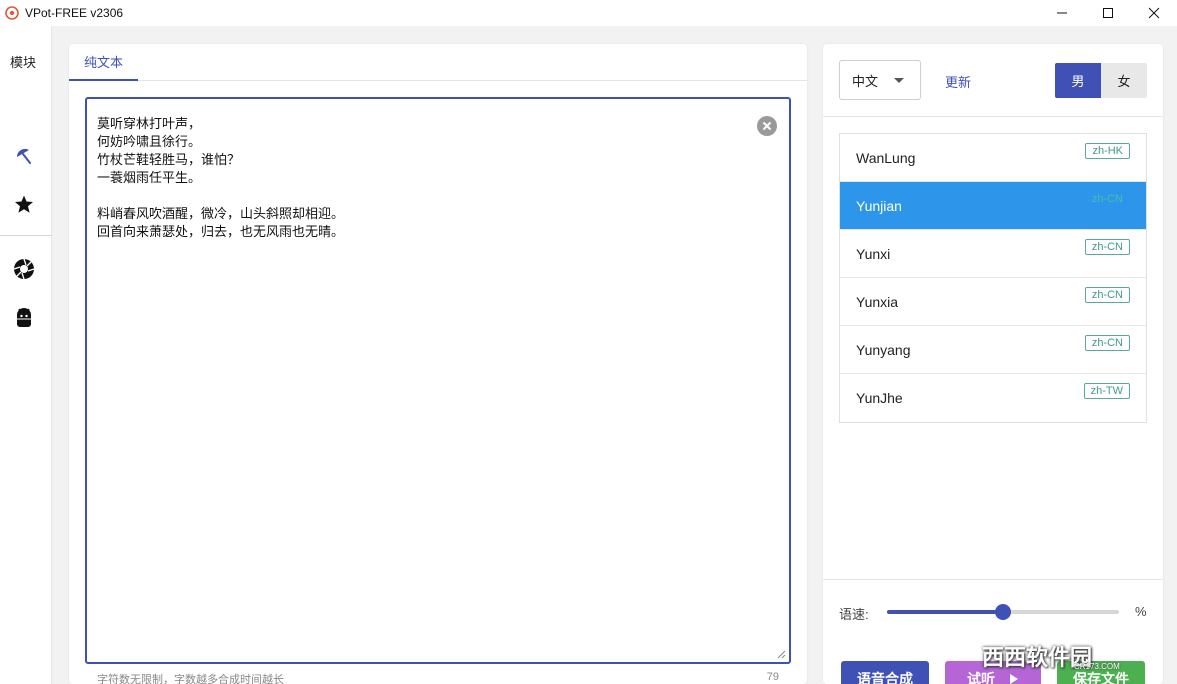  I want to click on text-line: 莫听穿林打叶声，, so click(149, 124).